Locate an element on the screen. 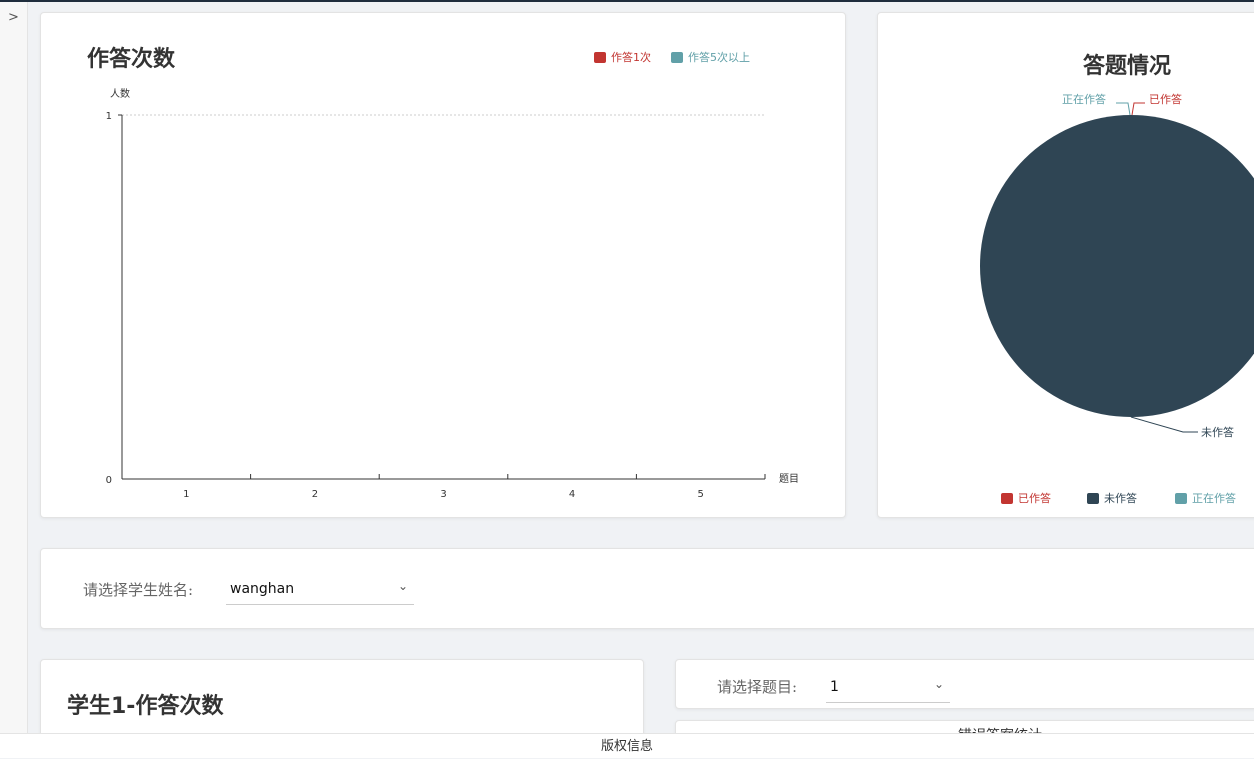 The image size is (1254, 759). leader-line-unanswered is located at coordinates (1164, 424).